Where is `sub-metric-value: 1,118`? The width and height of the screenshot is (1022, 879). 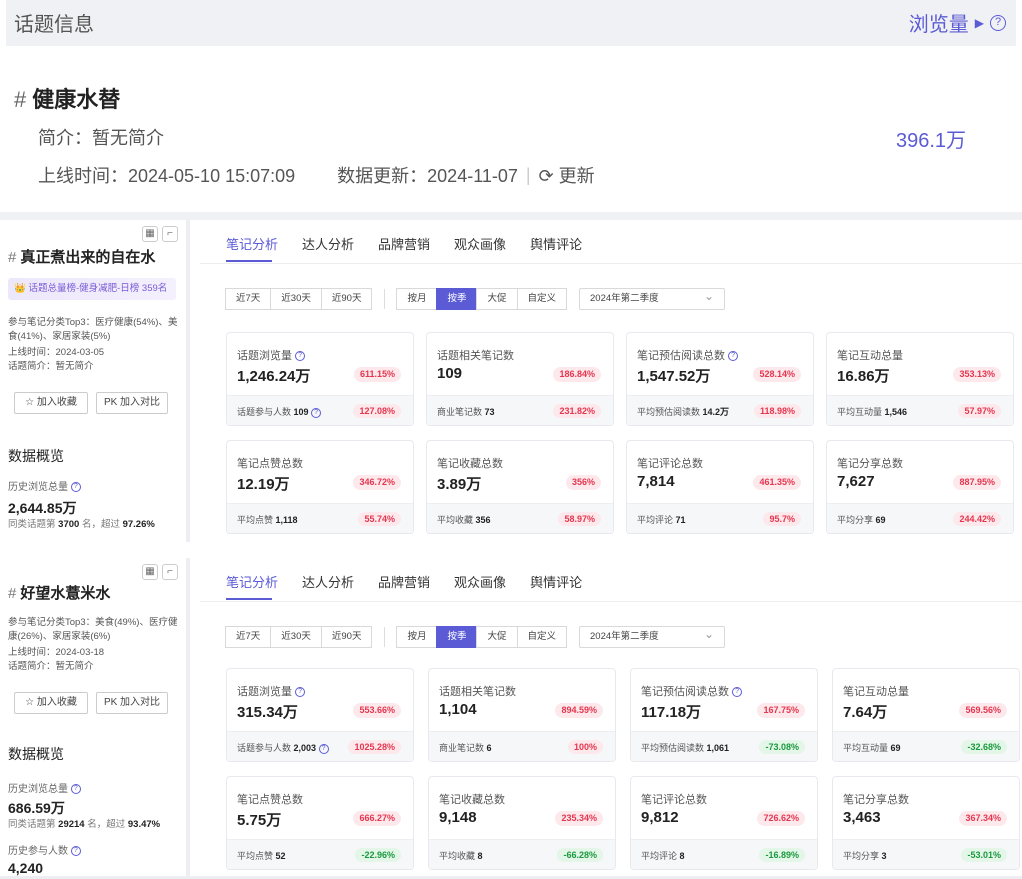
sub-metric-value: 1,118 is located at coordinates (286, 520).